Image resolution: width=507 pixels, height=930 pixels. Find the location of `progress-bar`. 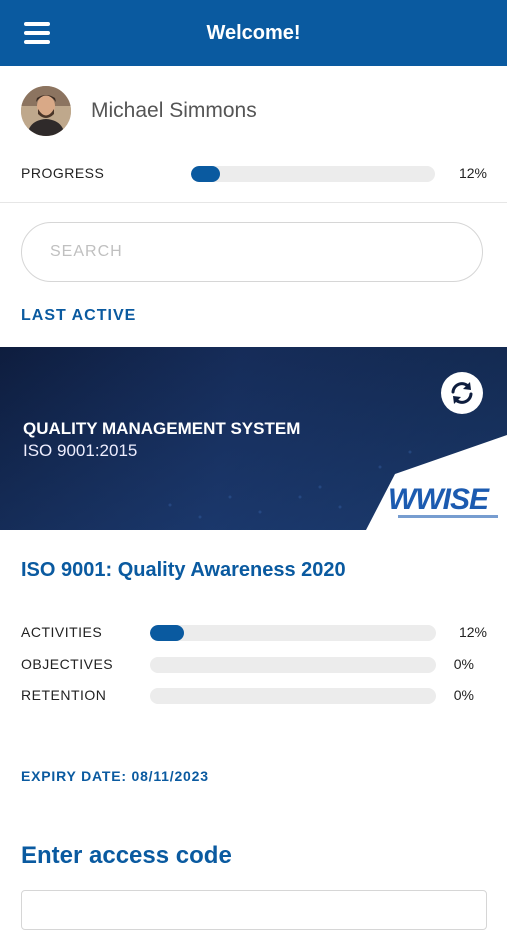

progress-bar is located at coordinates (313, 174).